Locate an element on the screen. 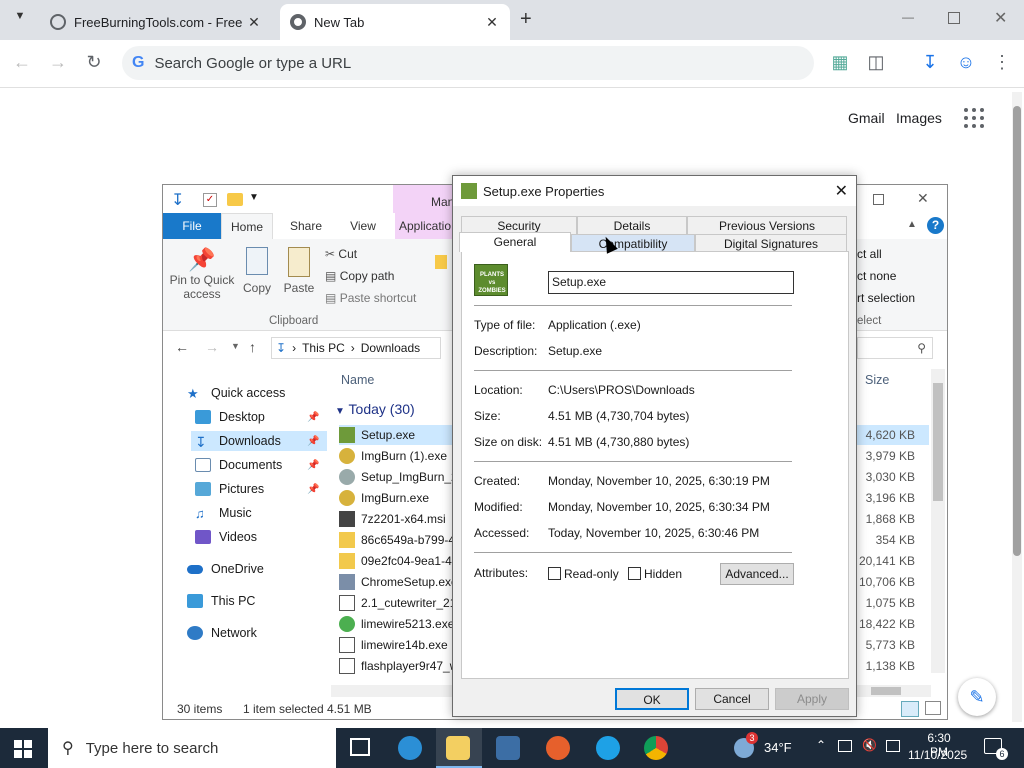  nav-pictures: Pictures 📌 is located at coordinates (260, 489).